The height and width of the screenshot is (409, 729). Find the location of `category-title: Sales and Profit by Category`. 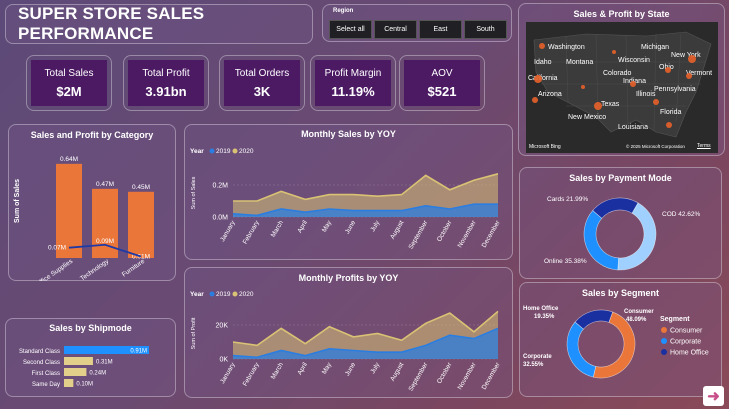

category-title: Sales and Profit by Category is located at coordinates (92, 135).